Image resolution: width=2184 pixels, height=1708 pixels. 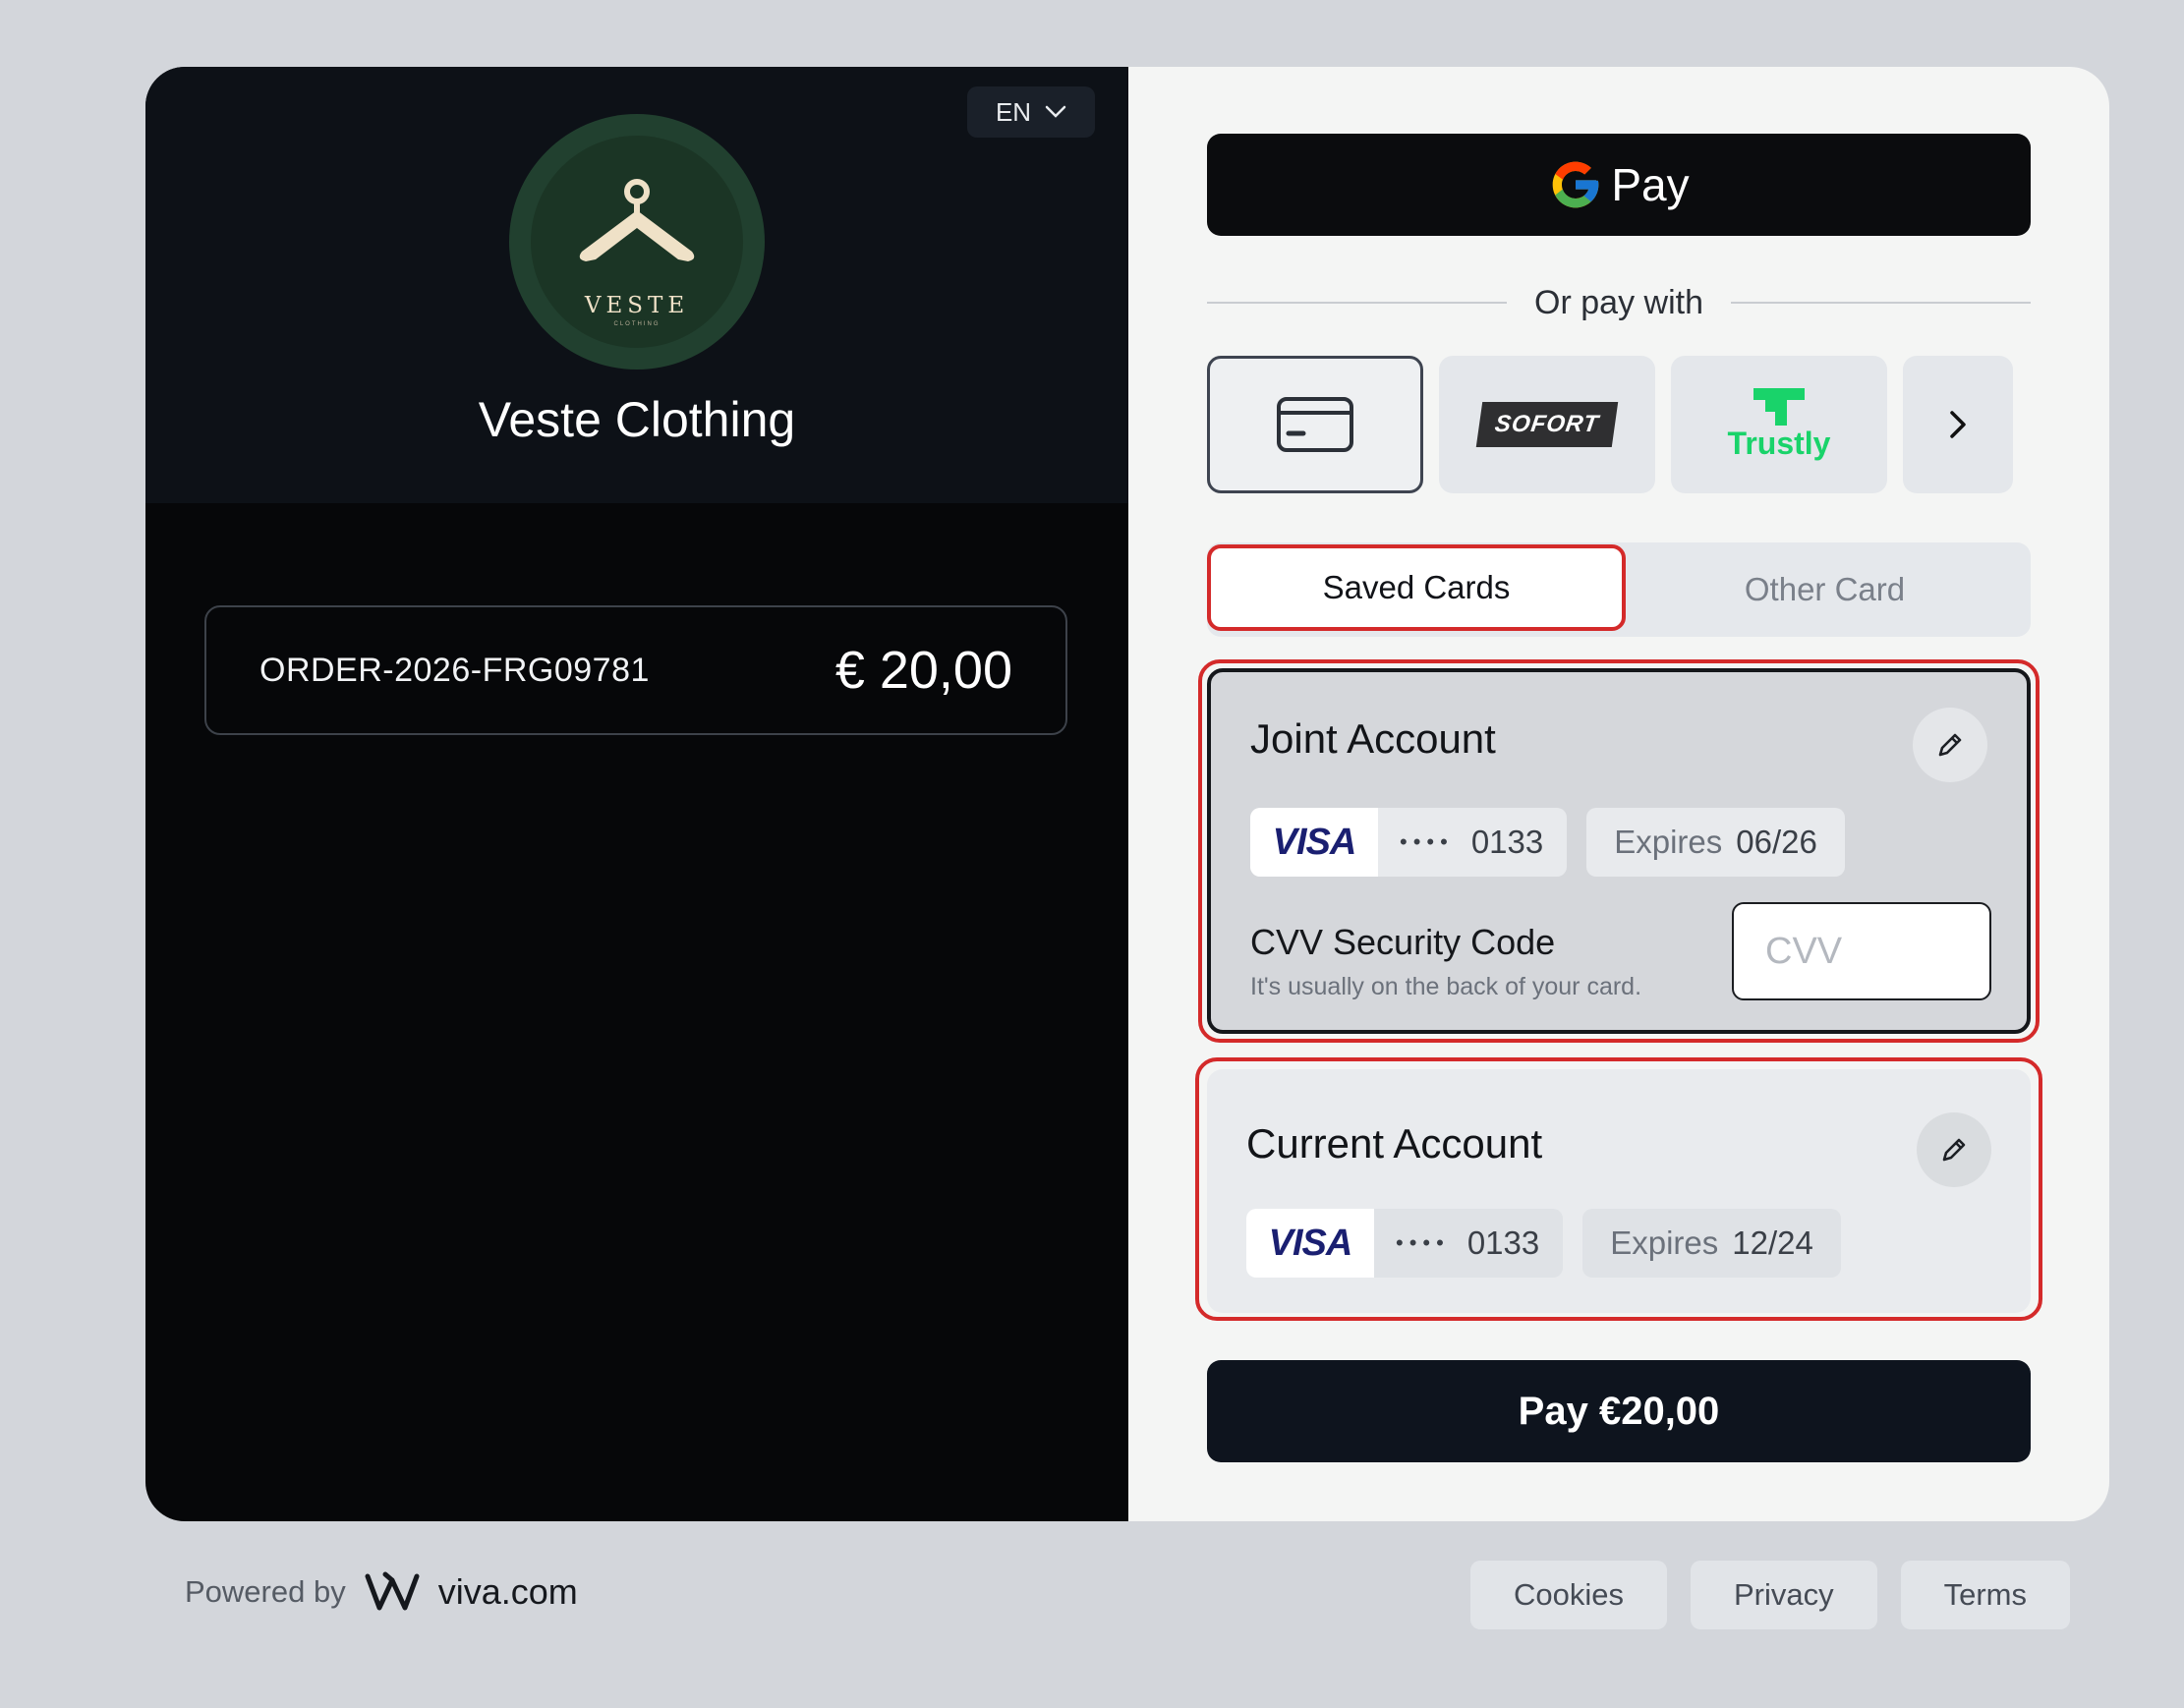 I want to click on card-icon, so click(x=1315, y=424).